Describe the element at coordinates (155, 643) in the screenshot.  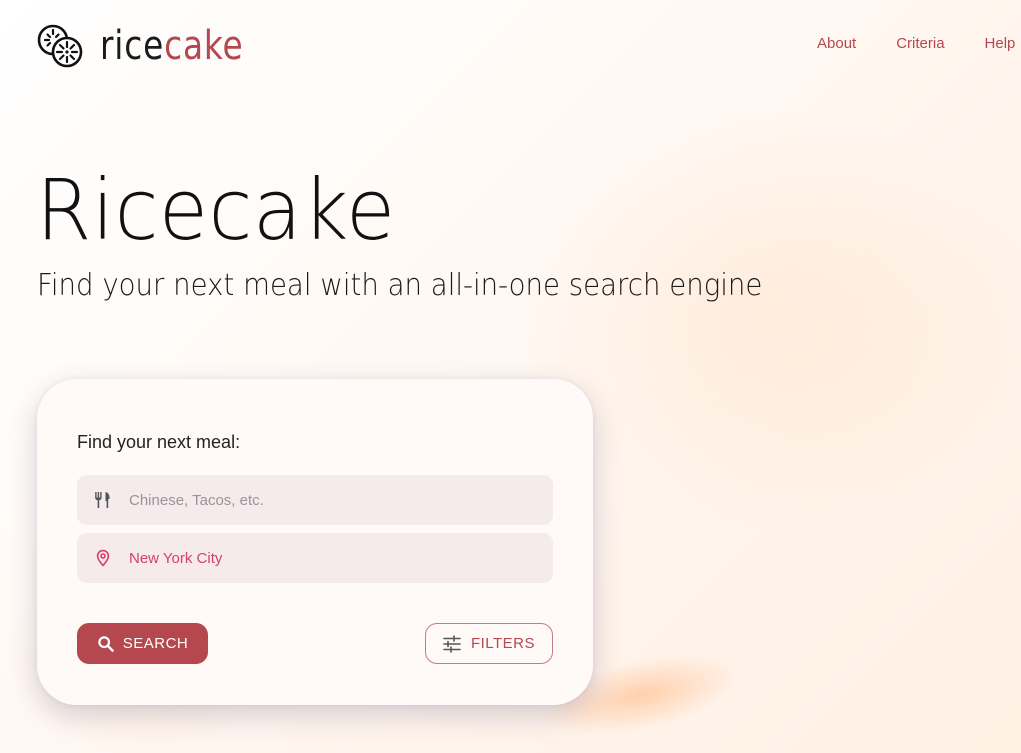
I see `search-button-label: SEARCH` at that location.